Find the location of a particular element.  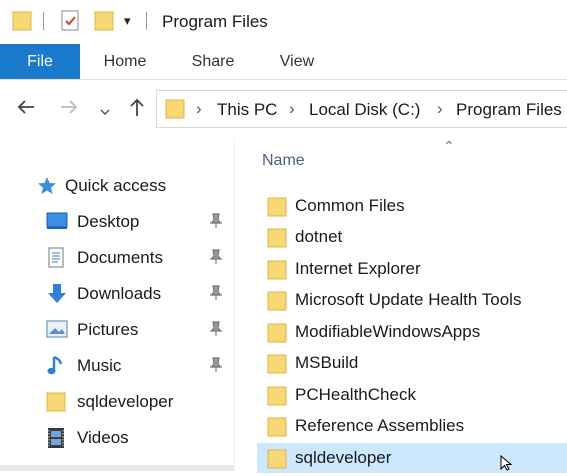

file-name: sqldeveloper is located at coordinates (343, 457).